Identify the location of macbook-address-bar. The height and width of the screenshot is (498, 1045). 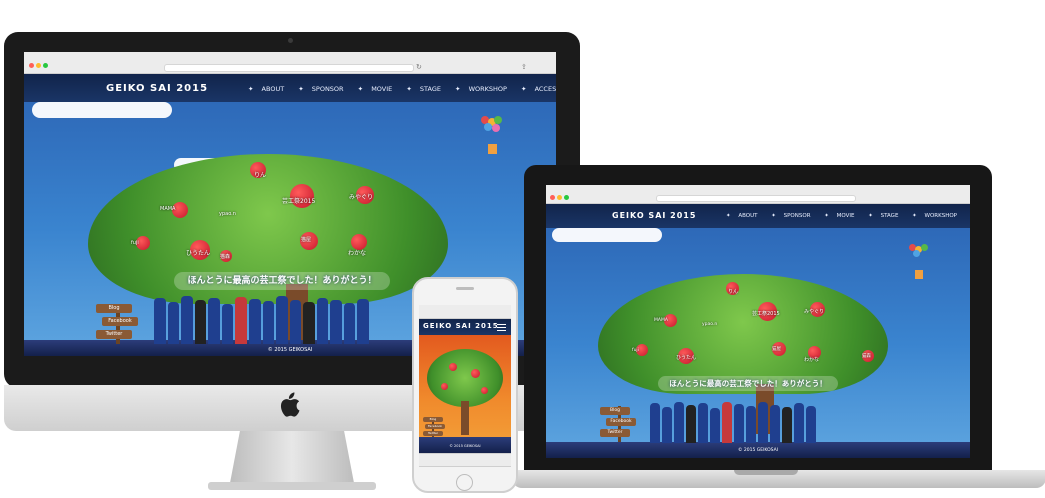
(756, 198).